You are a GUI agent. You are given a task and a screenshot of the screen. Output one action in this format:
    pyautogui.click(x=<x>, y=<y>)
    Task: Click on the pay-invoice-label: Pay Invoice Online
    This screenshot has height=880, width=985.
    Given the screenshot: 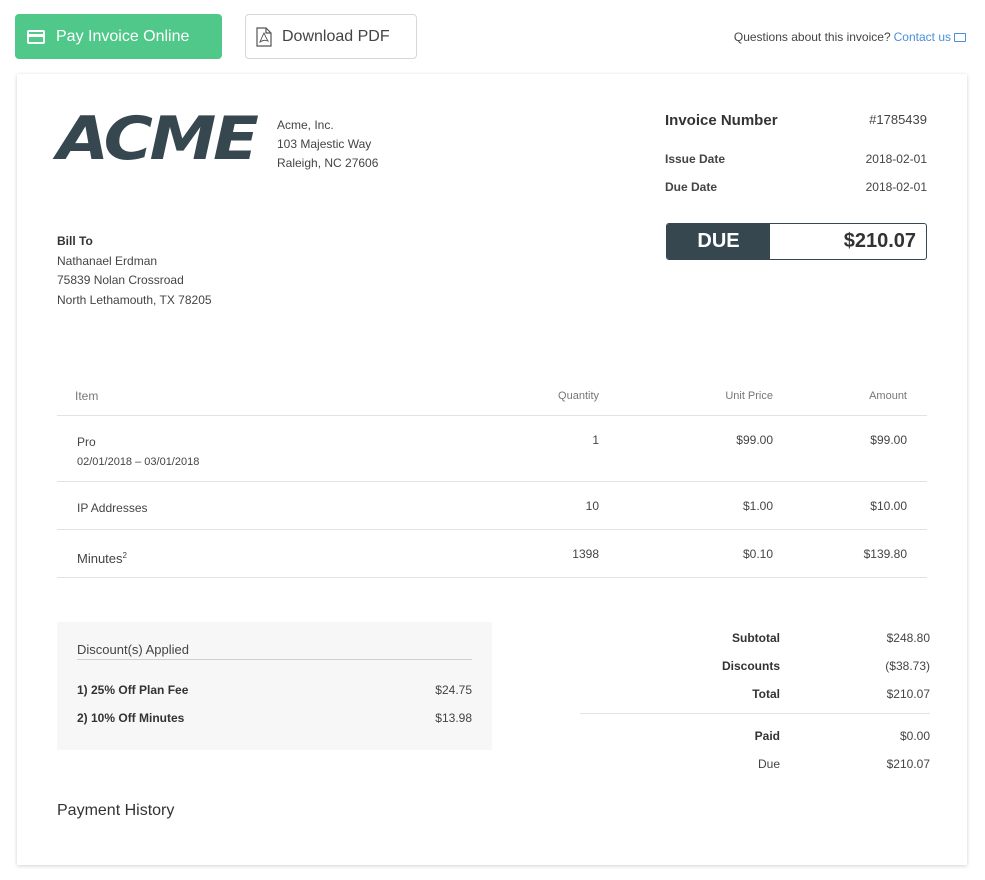 What is the action you would take?
    pyautogui.click(x=123, y=36)
    